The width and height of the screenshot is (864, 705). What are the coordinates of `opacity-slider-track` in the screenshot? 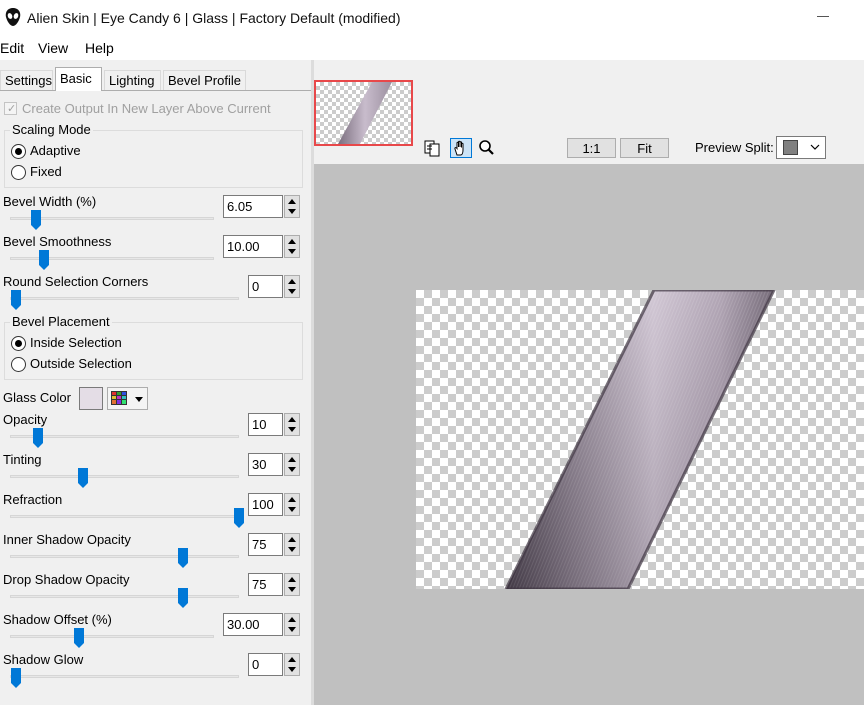 It's located at (124, 436).